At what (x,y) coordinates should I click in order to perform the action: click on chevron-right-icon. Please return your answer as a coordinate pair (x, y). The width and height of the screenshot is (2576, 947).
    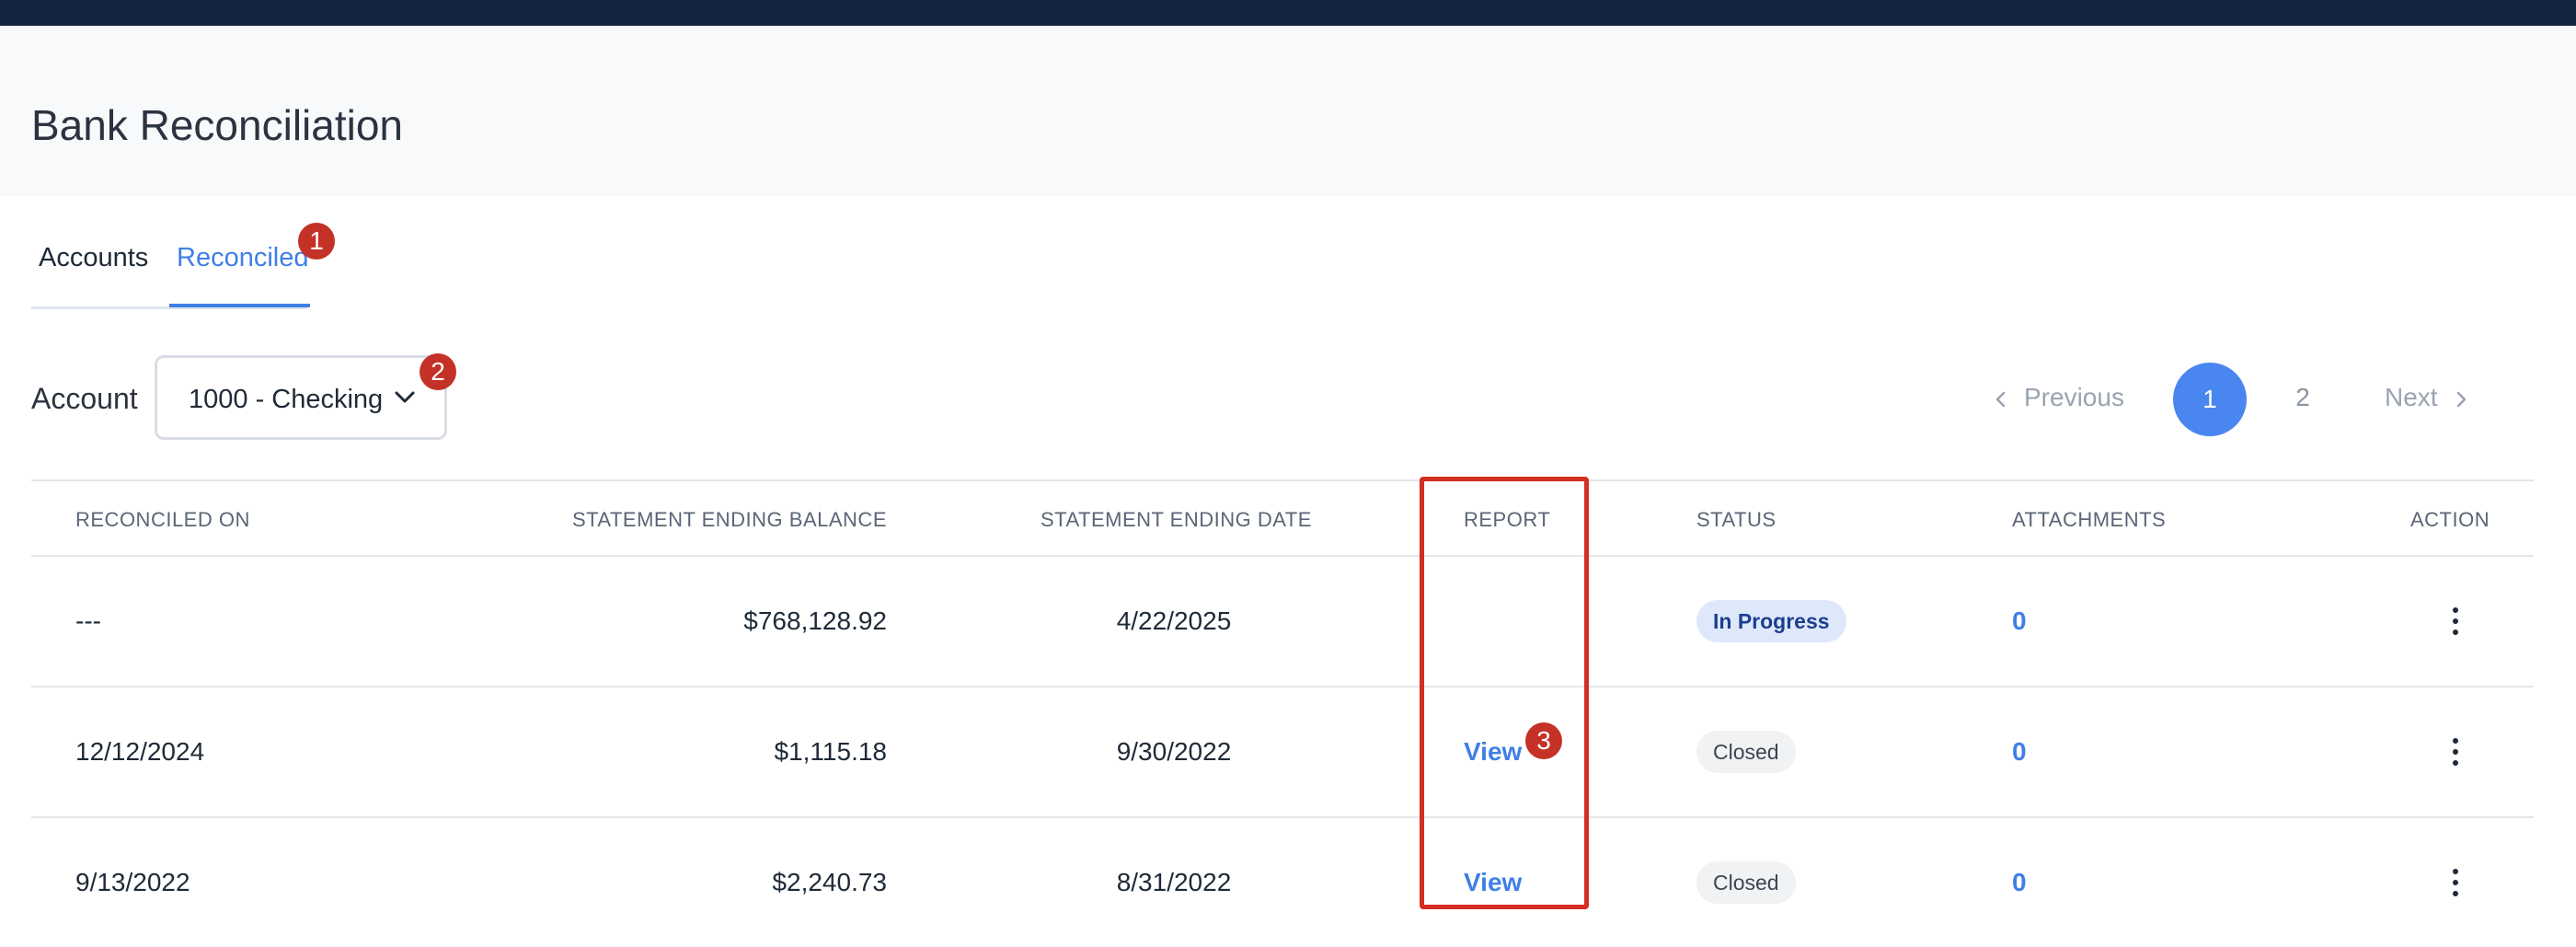
    Looking at the image, I should click on (2461, 399).